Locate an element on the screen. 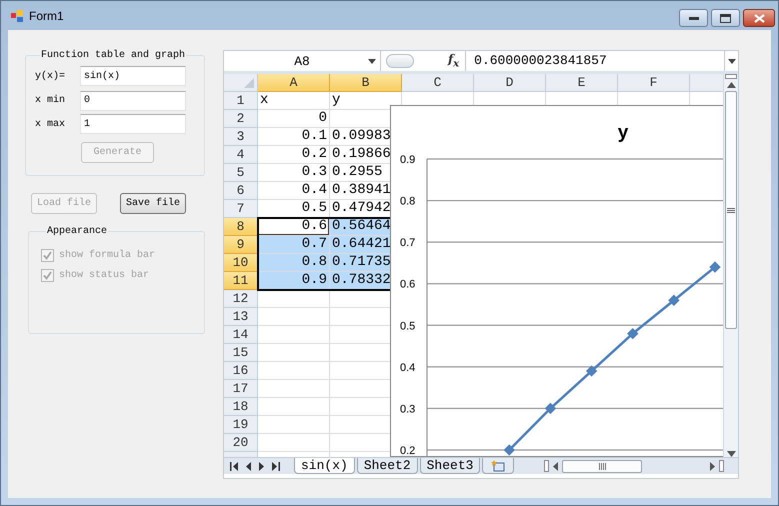  field-label: y(x)= is located at coordinates (50, 76).